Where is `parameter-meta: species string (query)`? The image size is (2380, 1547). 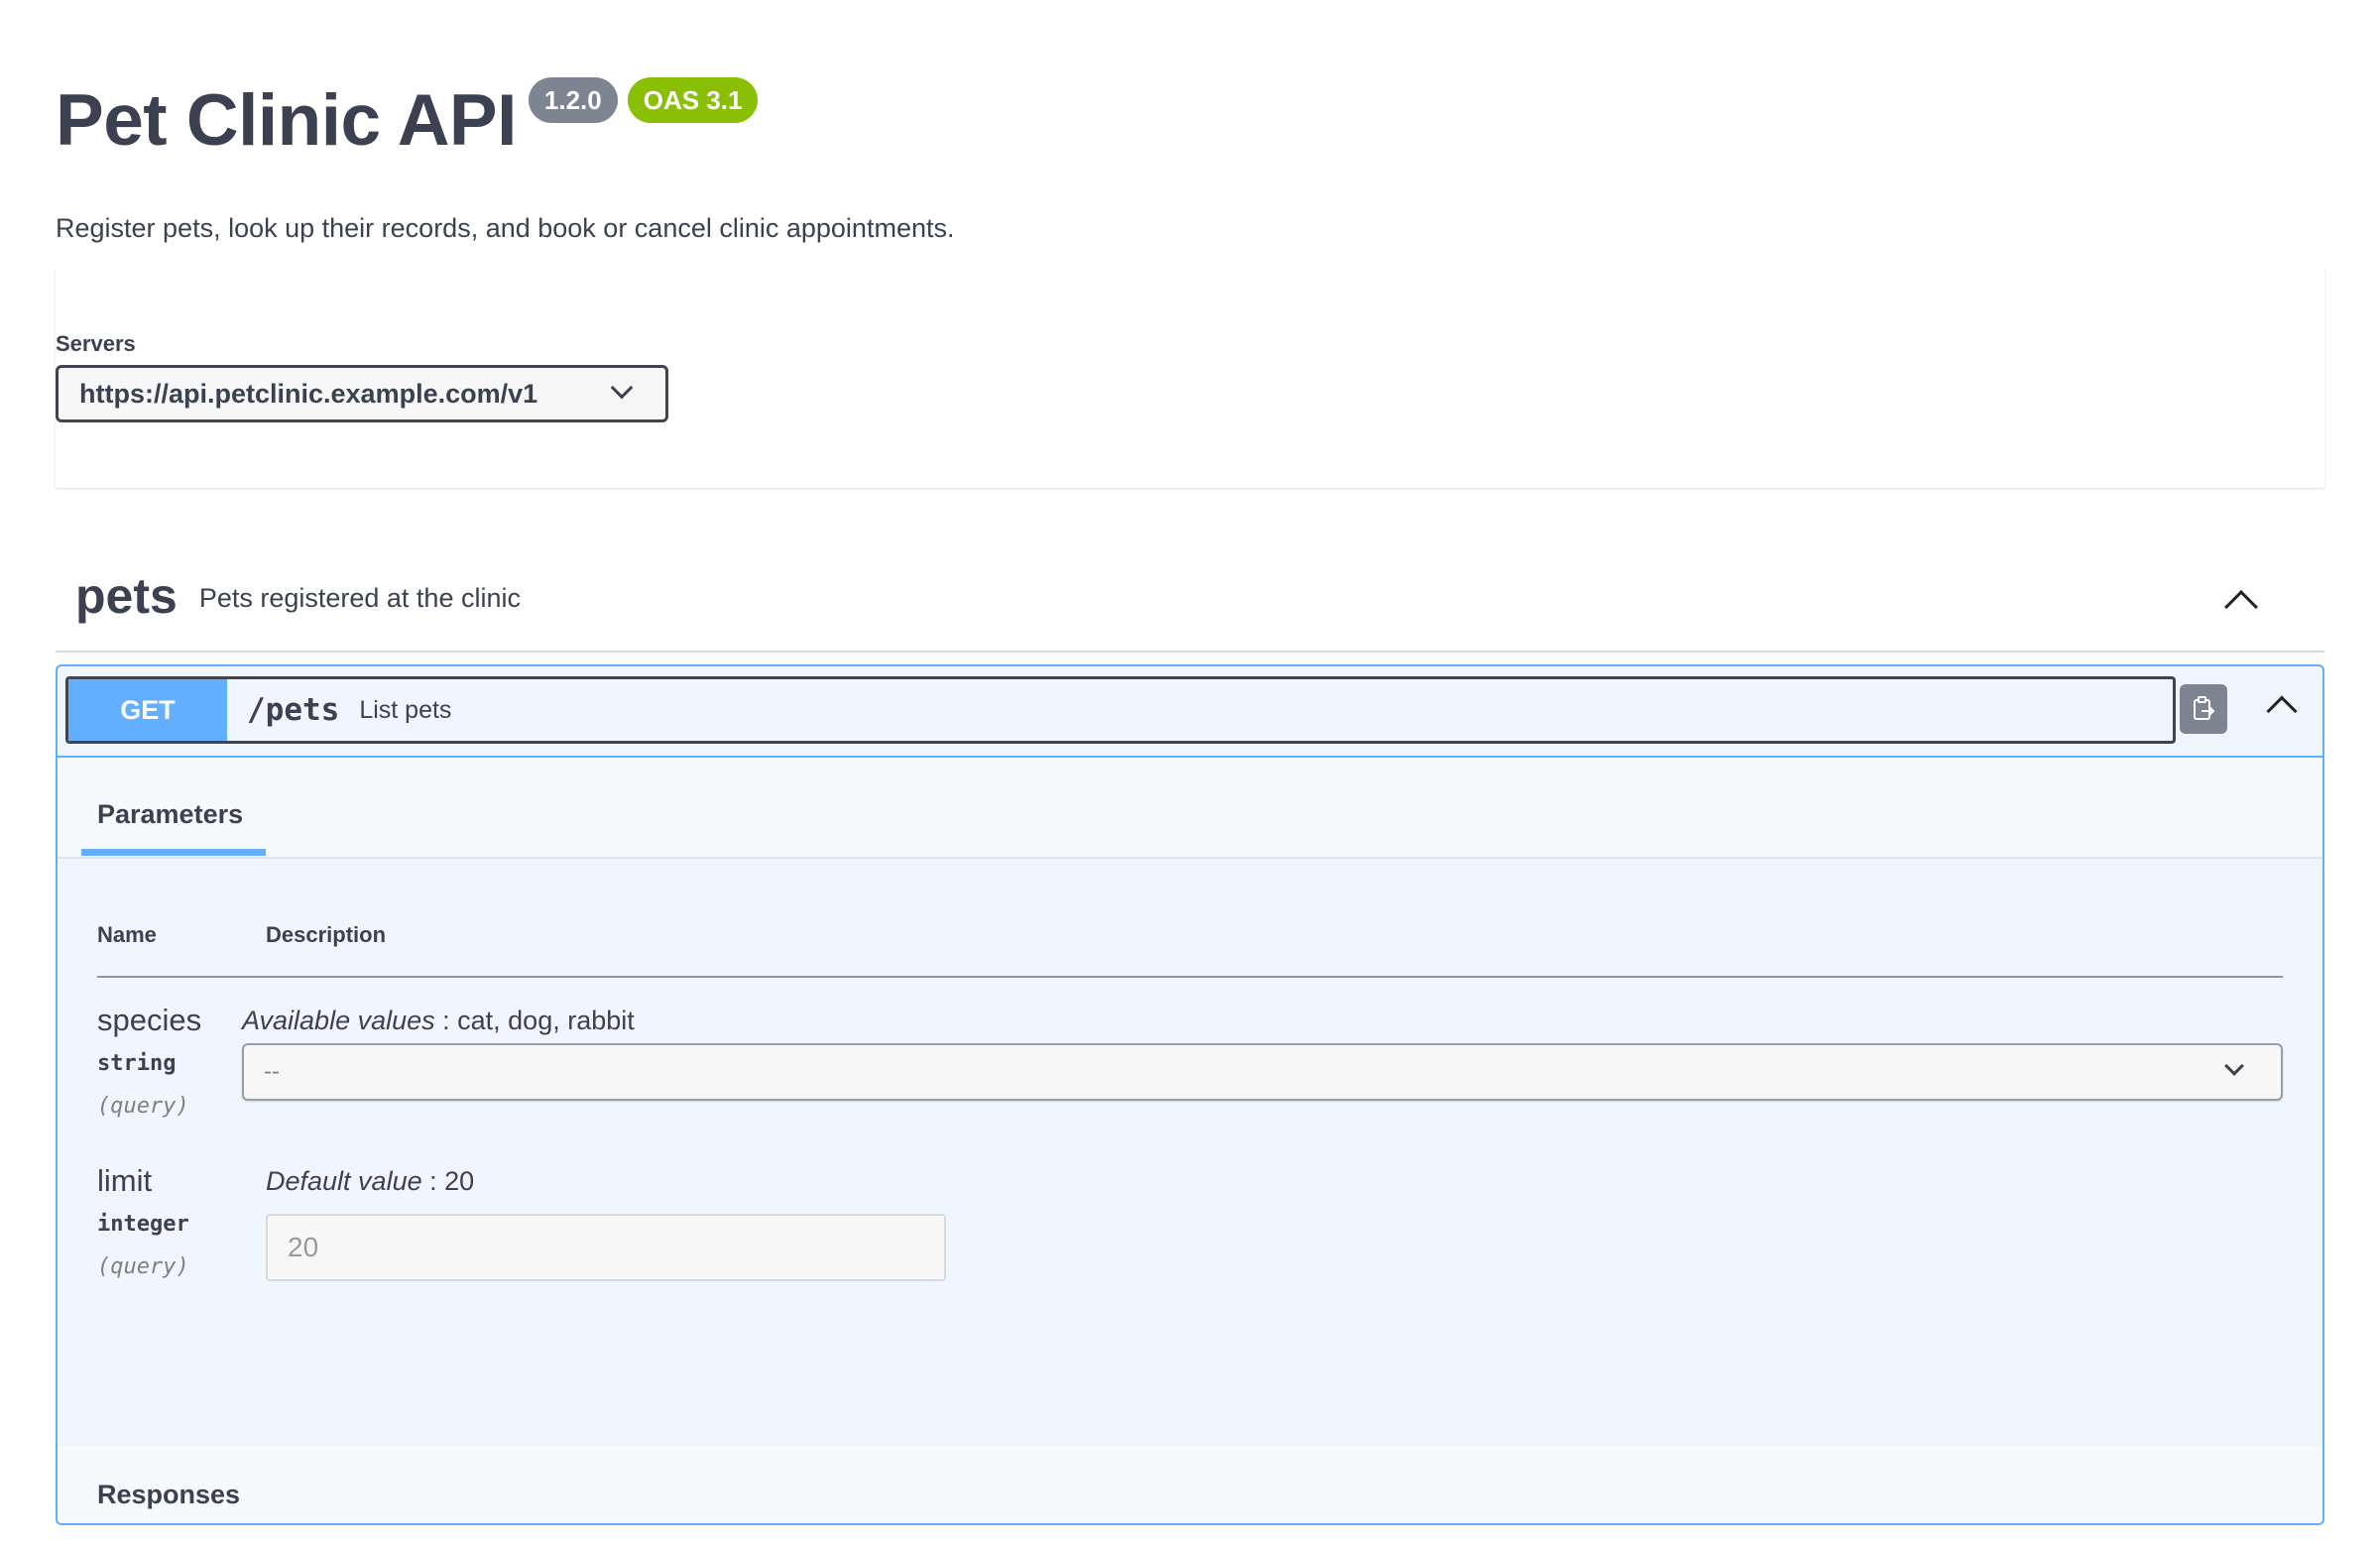
parameter-meta: species string (query) is located at coordinates (169, 1060).